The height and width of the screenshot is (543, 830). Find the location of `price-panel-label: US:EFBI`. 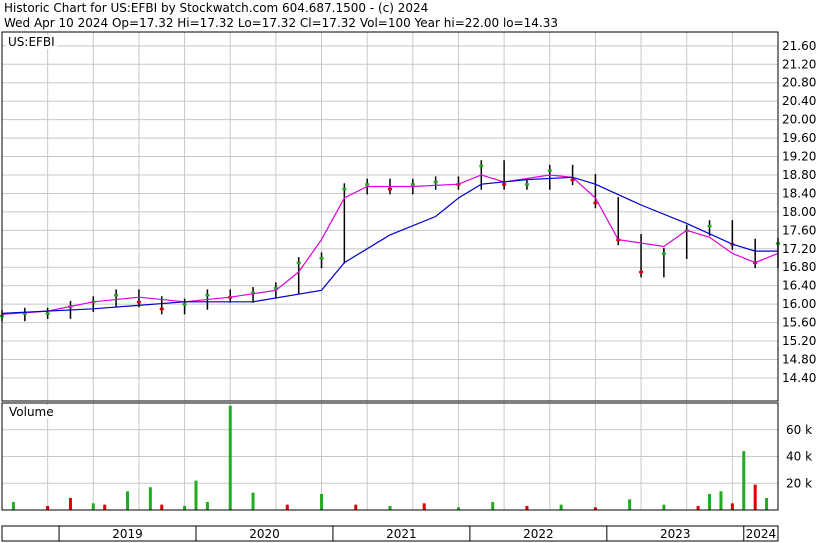

price-panel-label: US:EFBI is located at coordinates (31, 42).